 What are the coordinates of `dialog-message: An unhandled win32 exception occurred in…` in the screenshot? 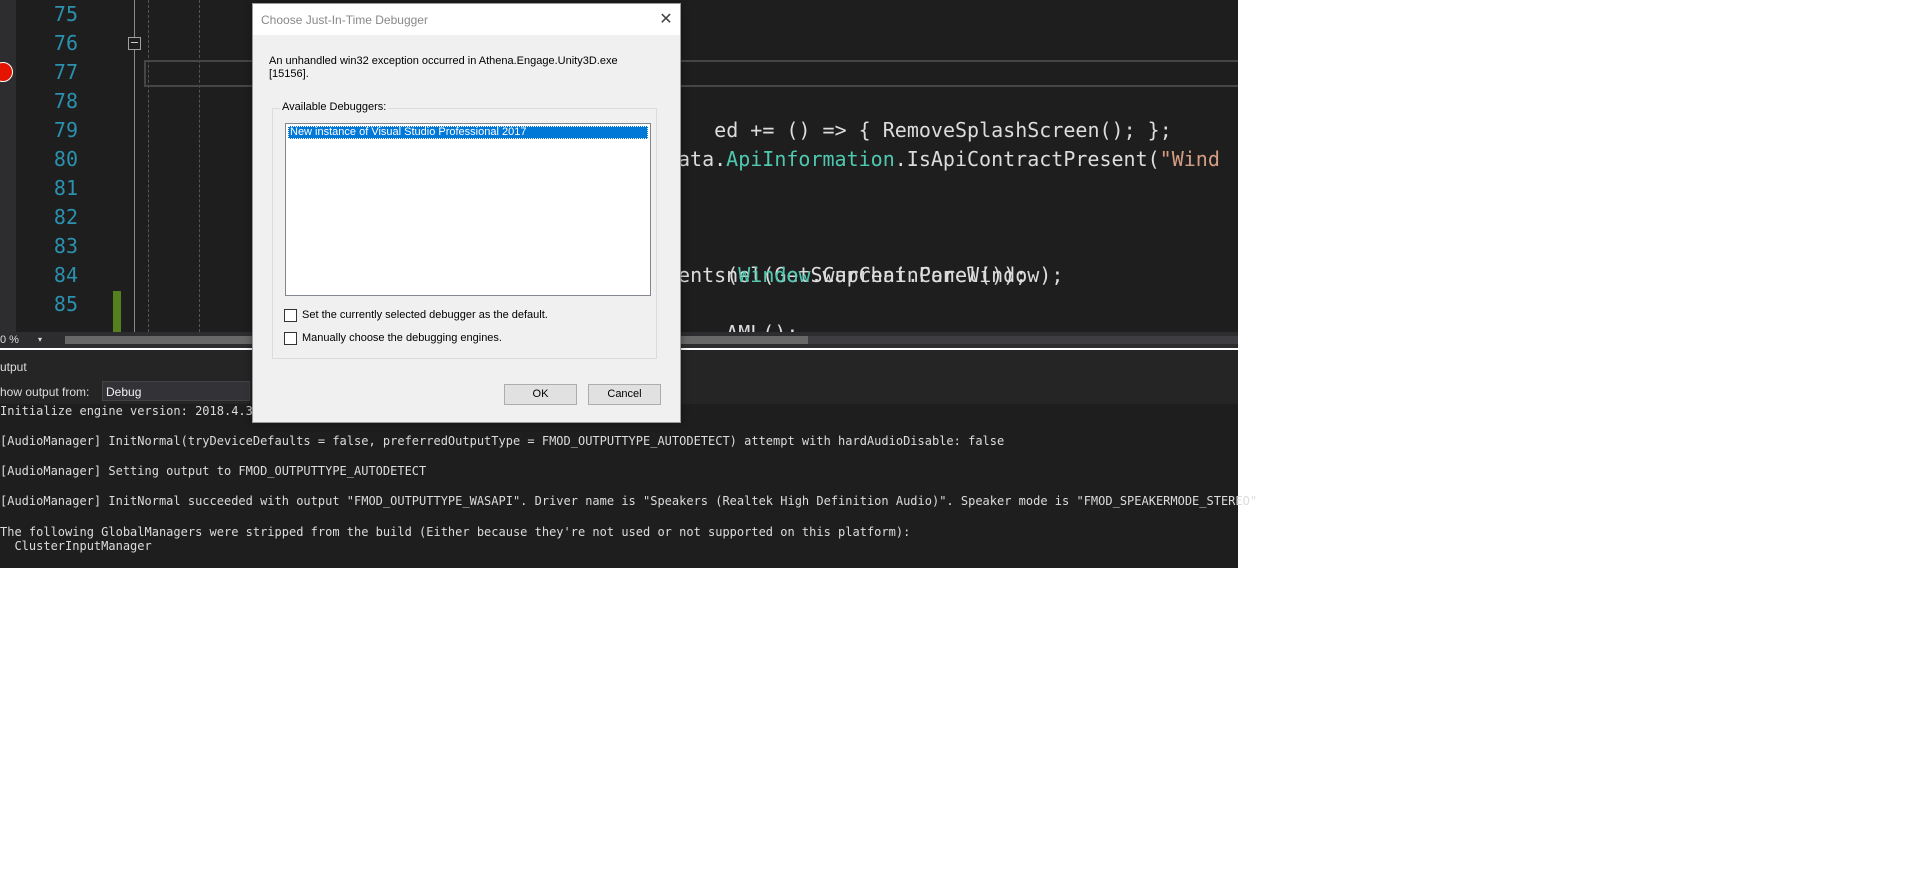 It's located at (464, 68).